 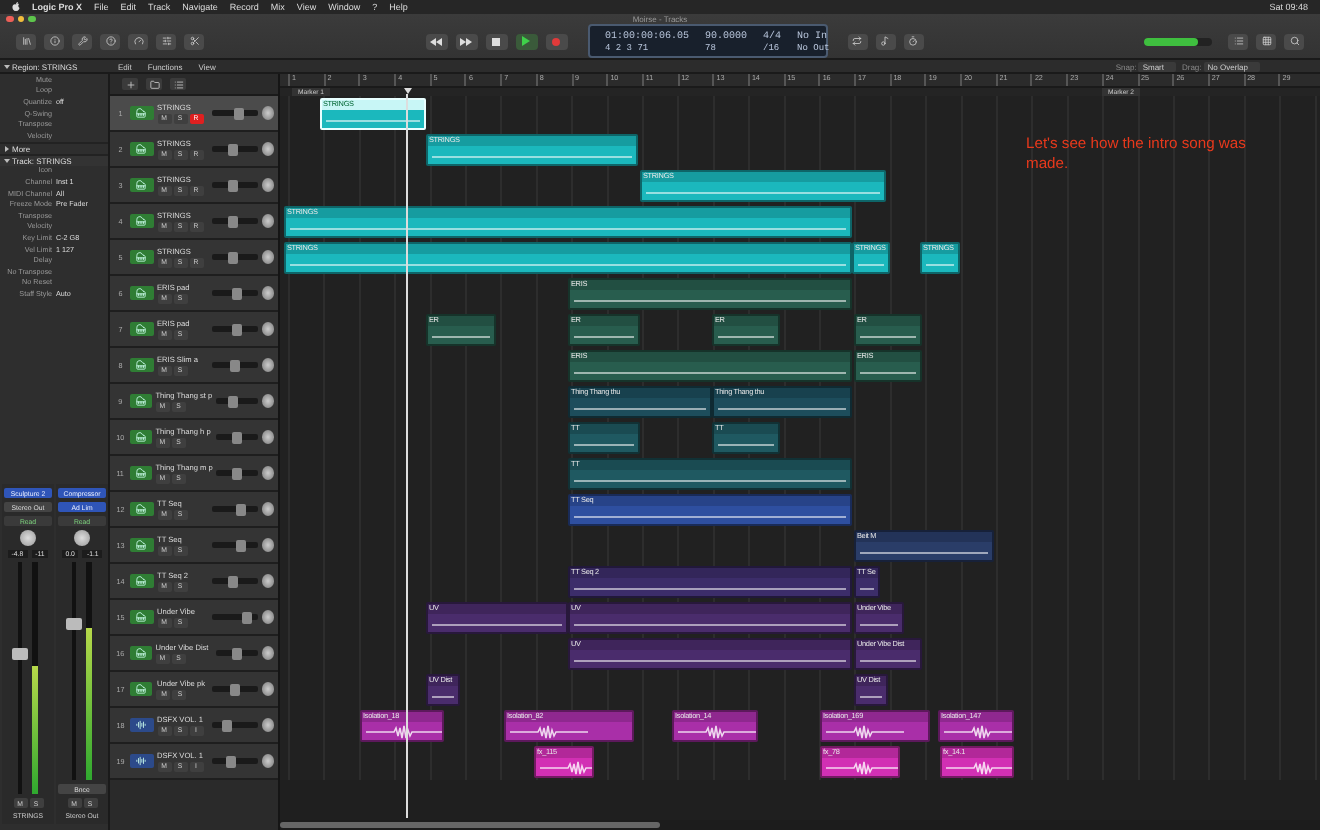 What do you see at coordinates (1294, 41) in the screenshot?
I see `search-button` at bounding box center [1294, 41].